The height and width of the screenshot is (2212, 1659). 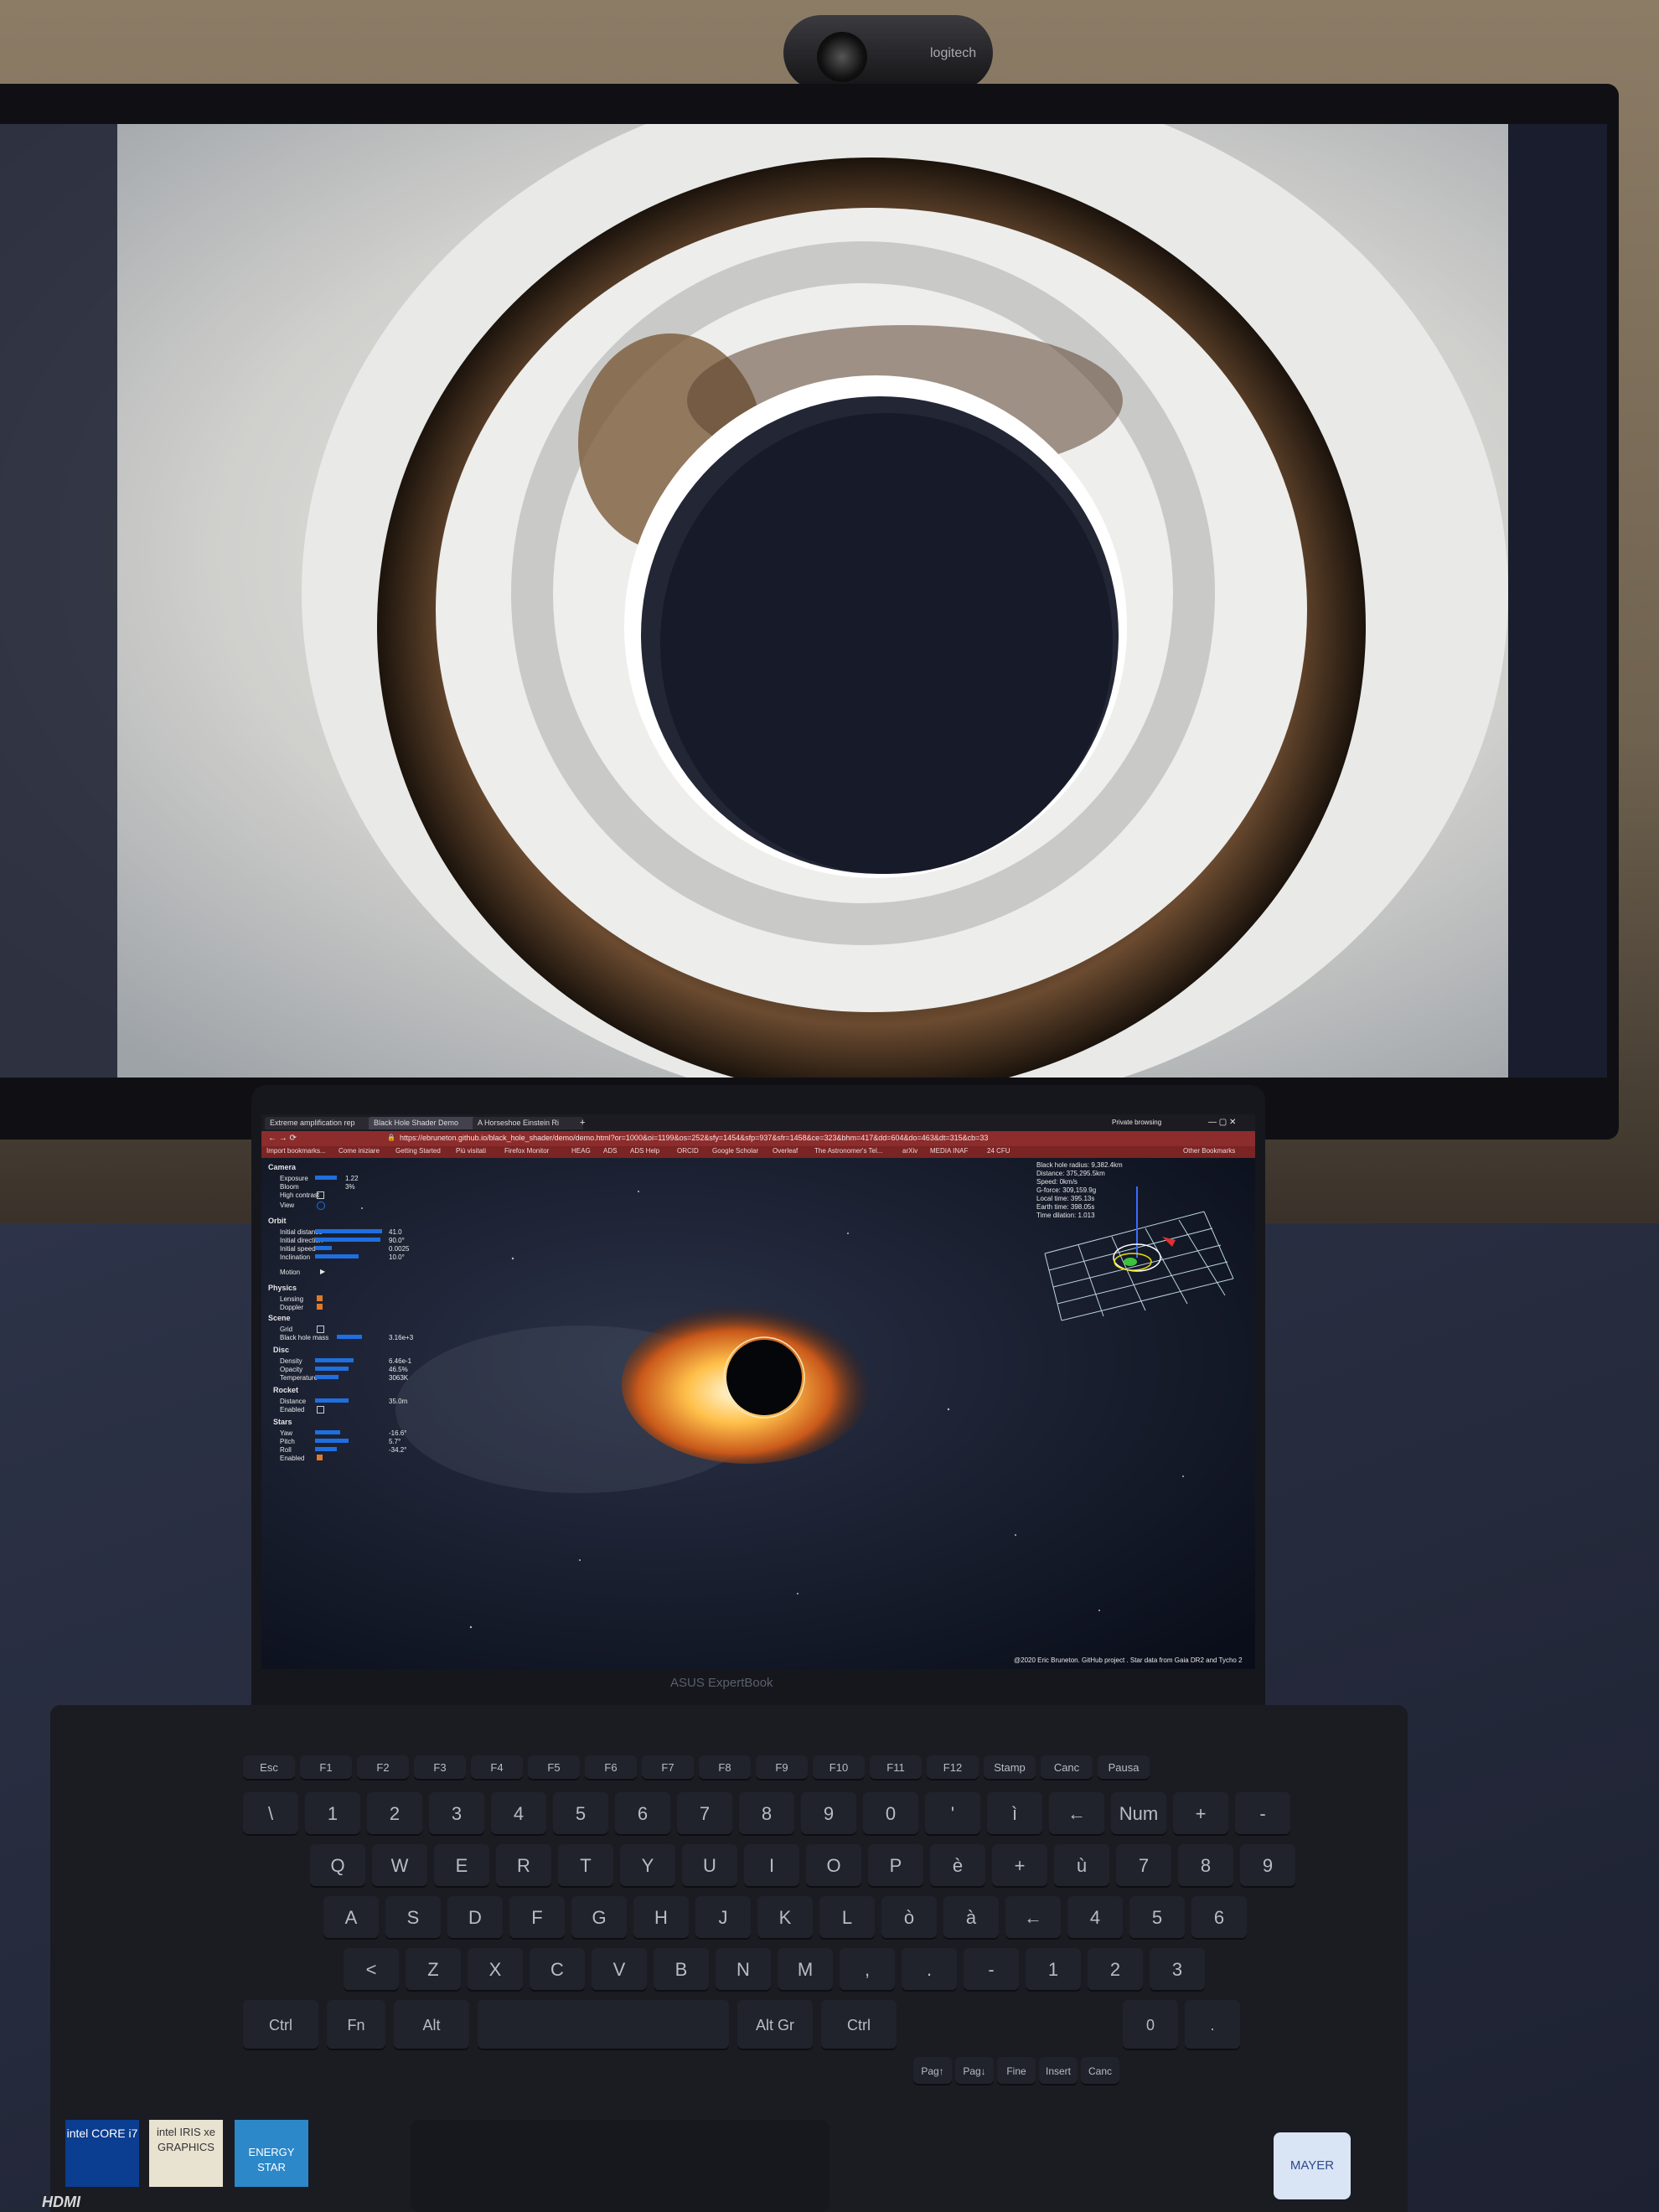 What do you see at coordinates (1053, 1970) in the screenshot?
I see `key: 1` at bounding box center [1053, 1970].